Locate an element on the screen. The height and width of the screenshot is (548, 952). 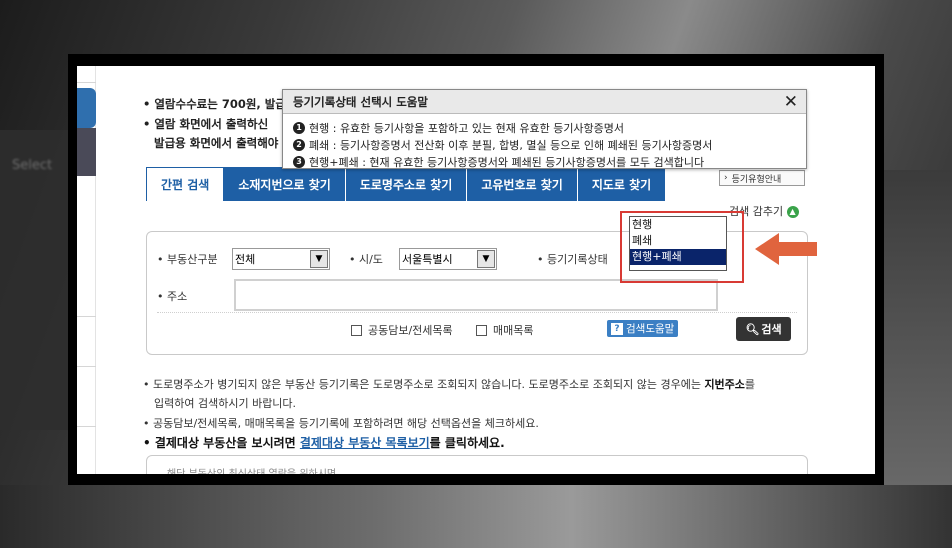
property-type-label: • 부동산구분 is located at coordinates (187, 259).